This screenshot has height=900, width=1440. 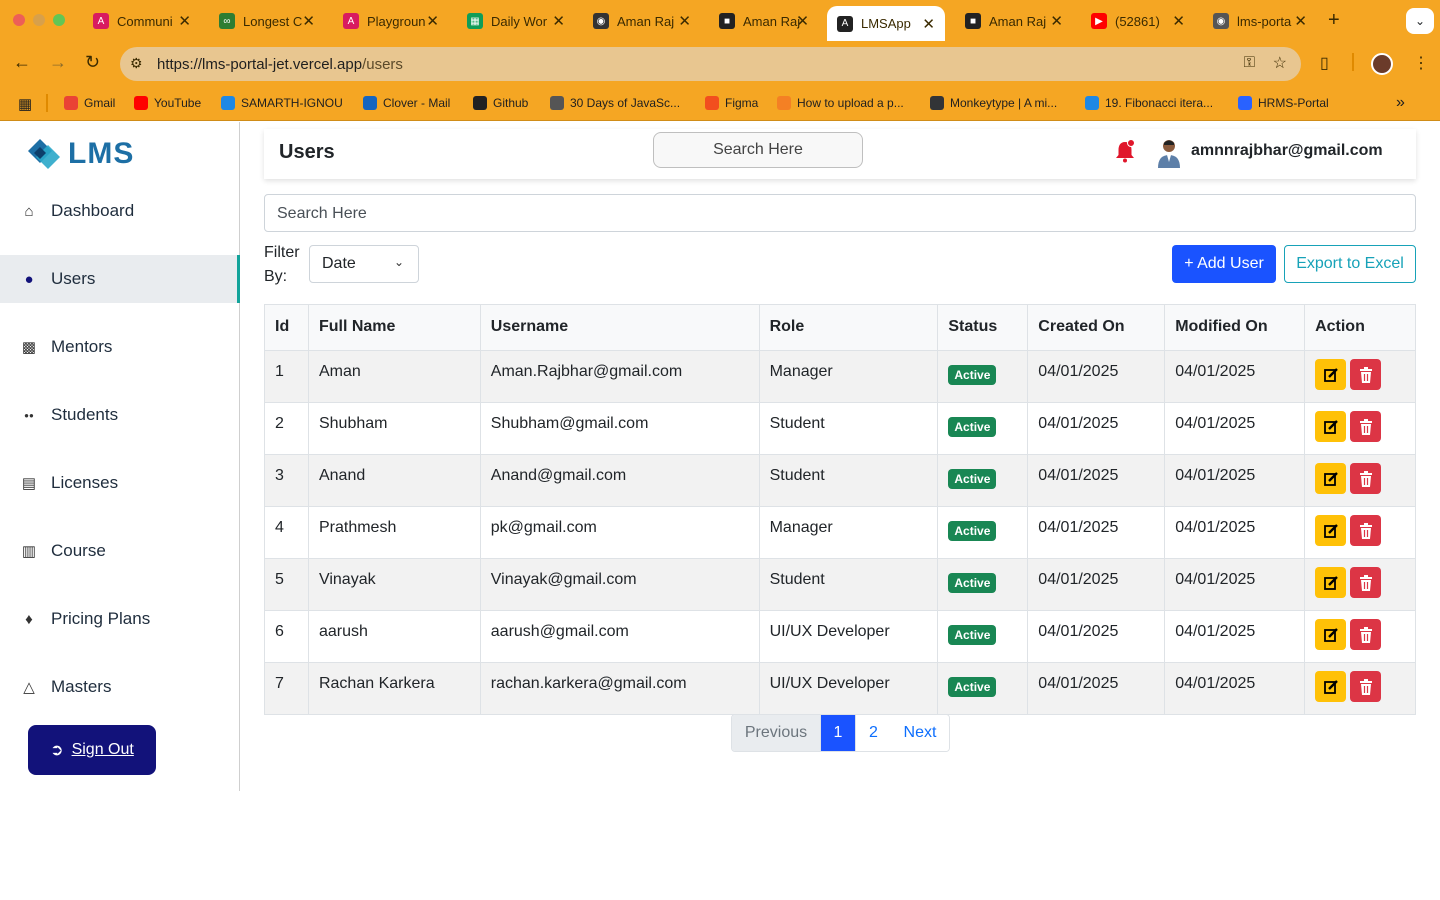 I want to click on pagination-previous: Previous, so click(x=776, y=733).